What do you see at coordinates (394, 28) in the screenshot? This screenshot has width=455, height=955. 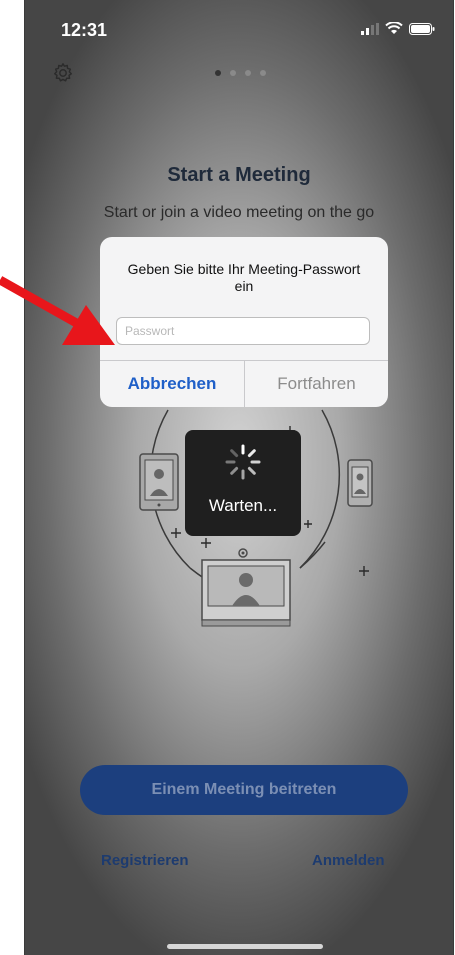 I see `wifi-icon` at bounding box center [394, 28].